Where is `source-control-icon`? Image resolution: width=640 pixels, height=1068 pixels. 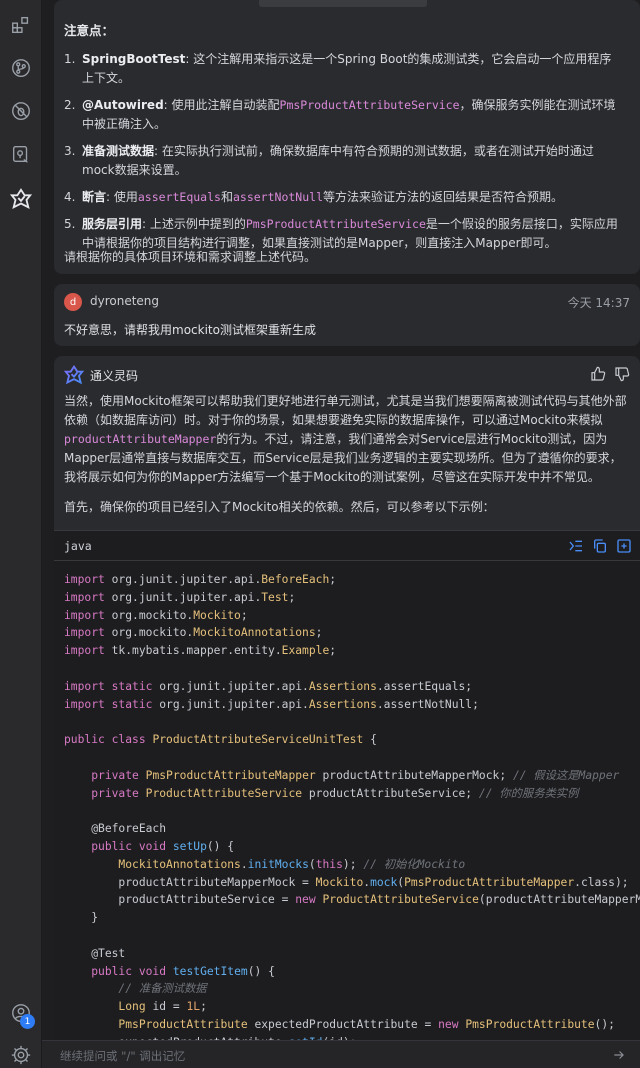
source-control-icon is located at coordinates (21, 68).